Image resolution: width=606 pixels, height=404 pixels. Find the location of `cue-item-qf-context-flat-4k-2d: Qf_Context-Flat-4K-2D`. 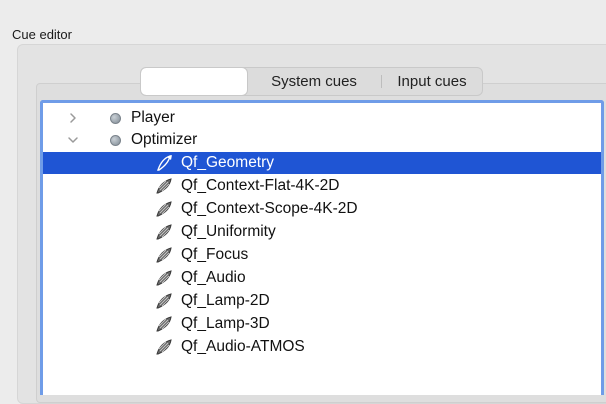

cue-item-qf-context-flat-4k-2d: Qf_Context-Flat-4K-2D is located at coordinates (322, 186).